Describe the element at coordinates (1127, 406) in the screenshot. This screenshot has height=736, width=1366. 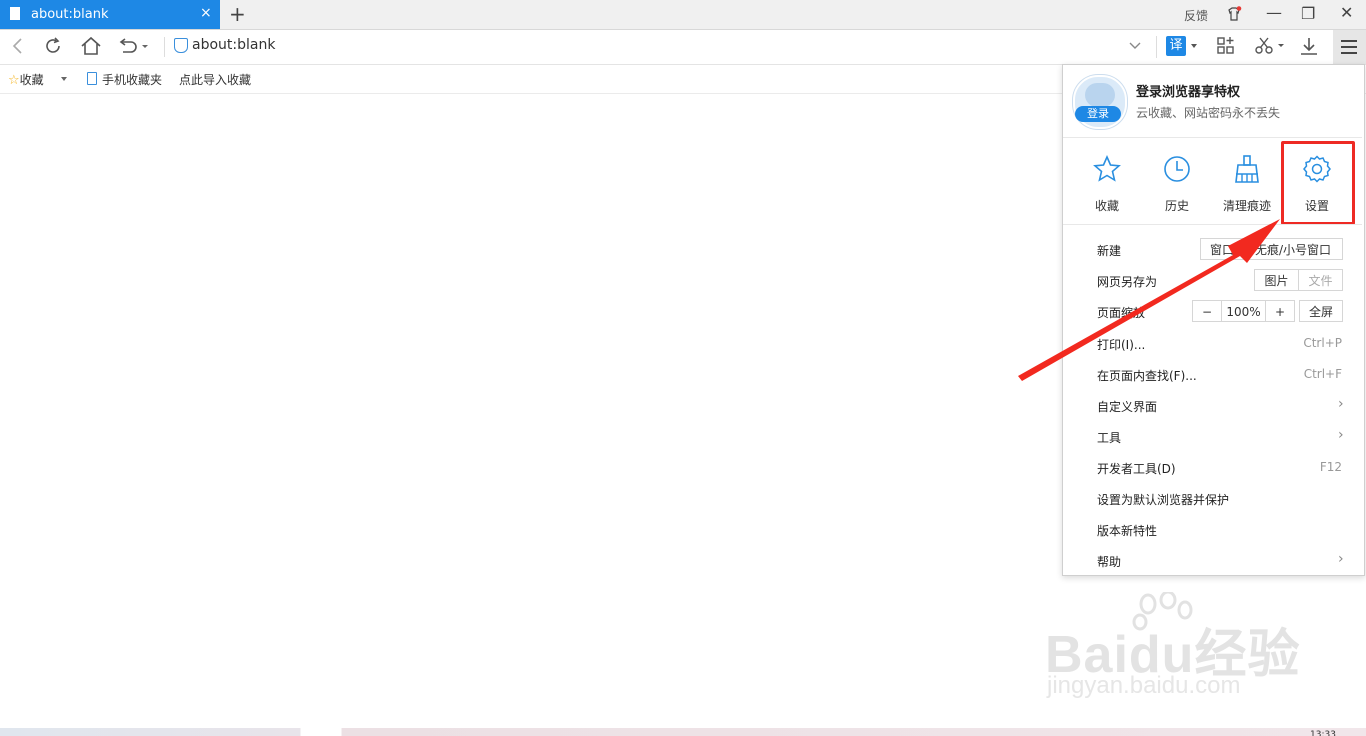
I see `menu-customize: 自定义界面` at that location.